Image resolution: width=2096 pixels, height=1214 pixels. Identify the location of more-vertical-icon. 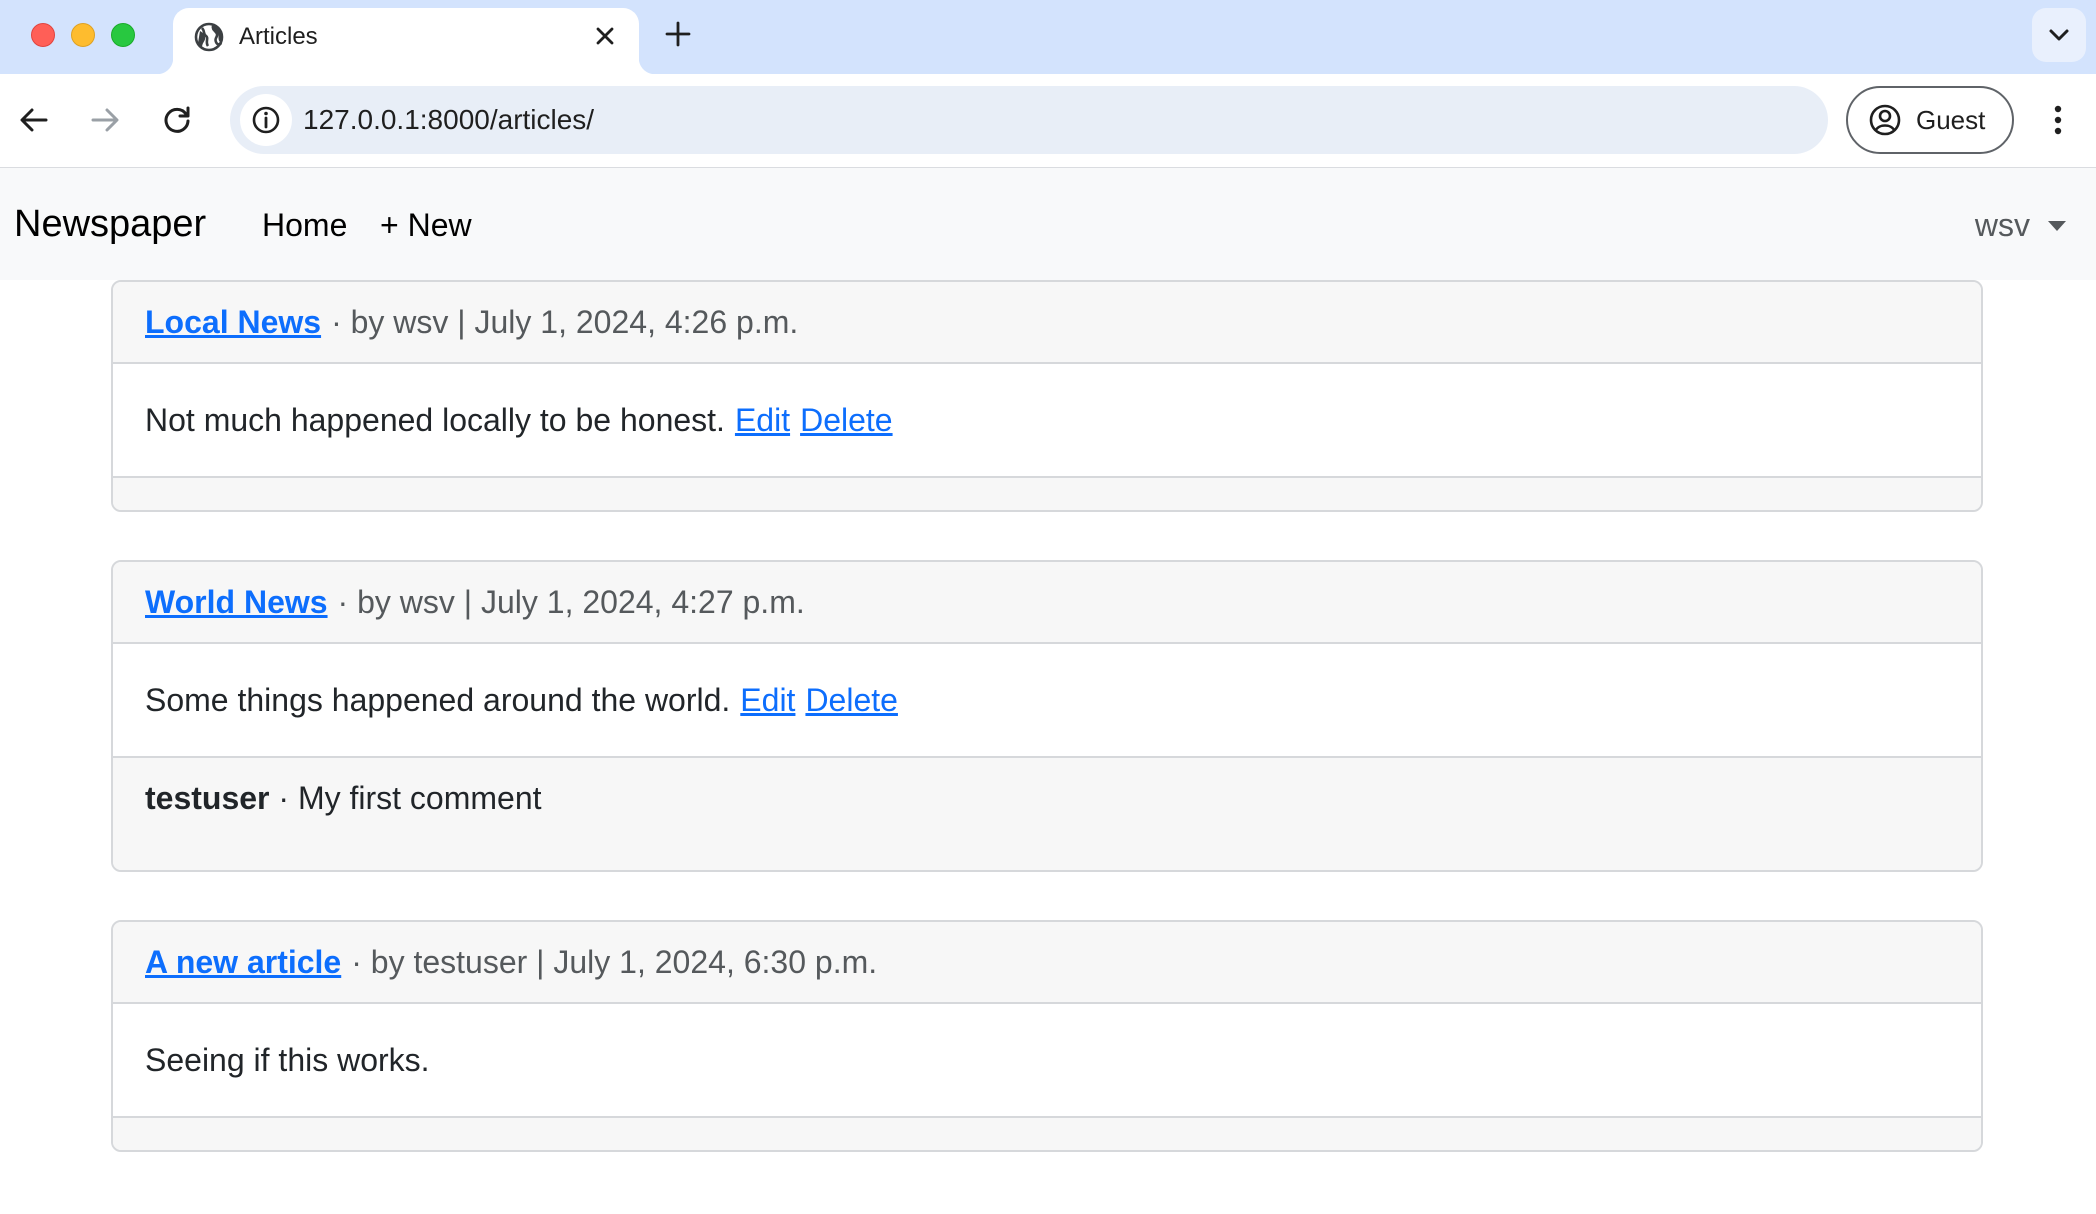
(2058, 120).